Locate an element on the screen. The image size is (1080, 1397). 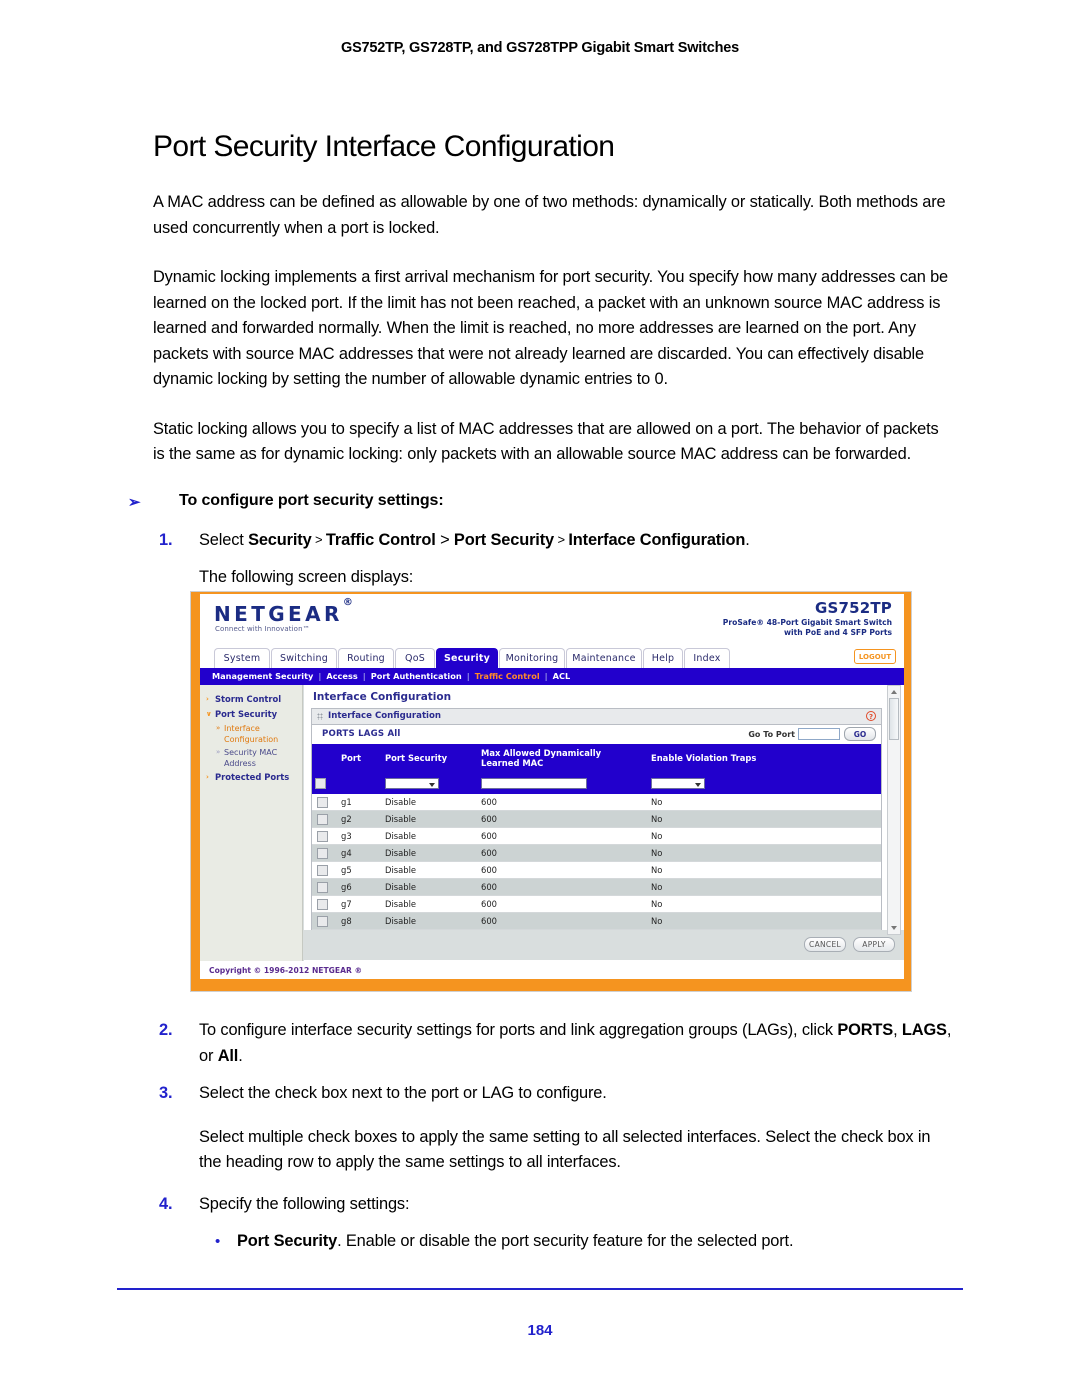
tab-system: System is located at coordinates (242, 658).